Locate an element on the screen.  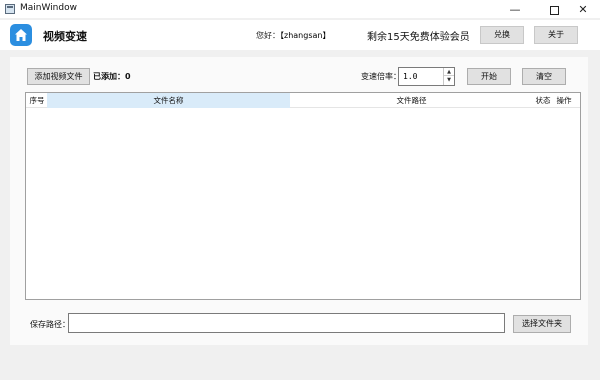
save-path-input is located at coordinates (286, 323).